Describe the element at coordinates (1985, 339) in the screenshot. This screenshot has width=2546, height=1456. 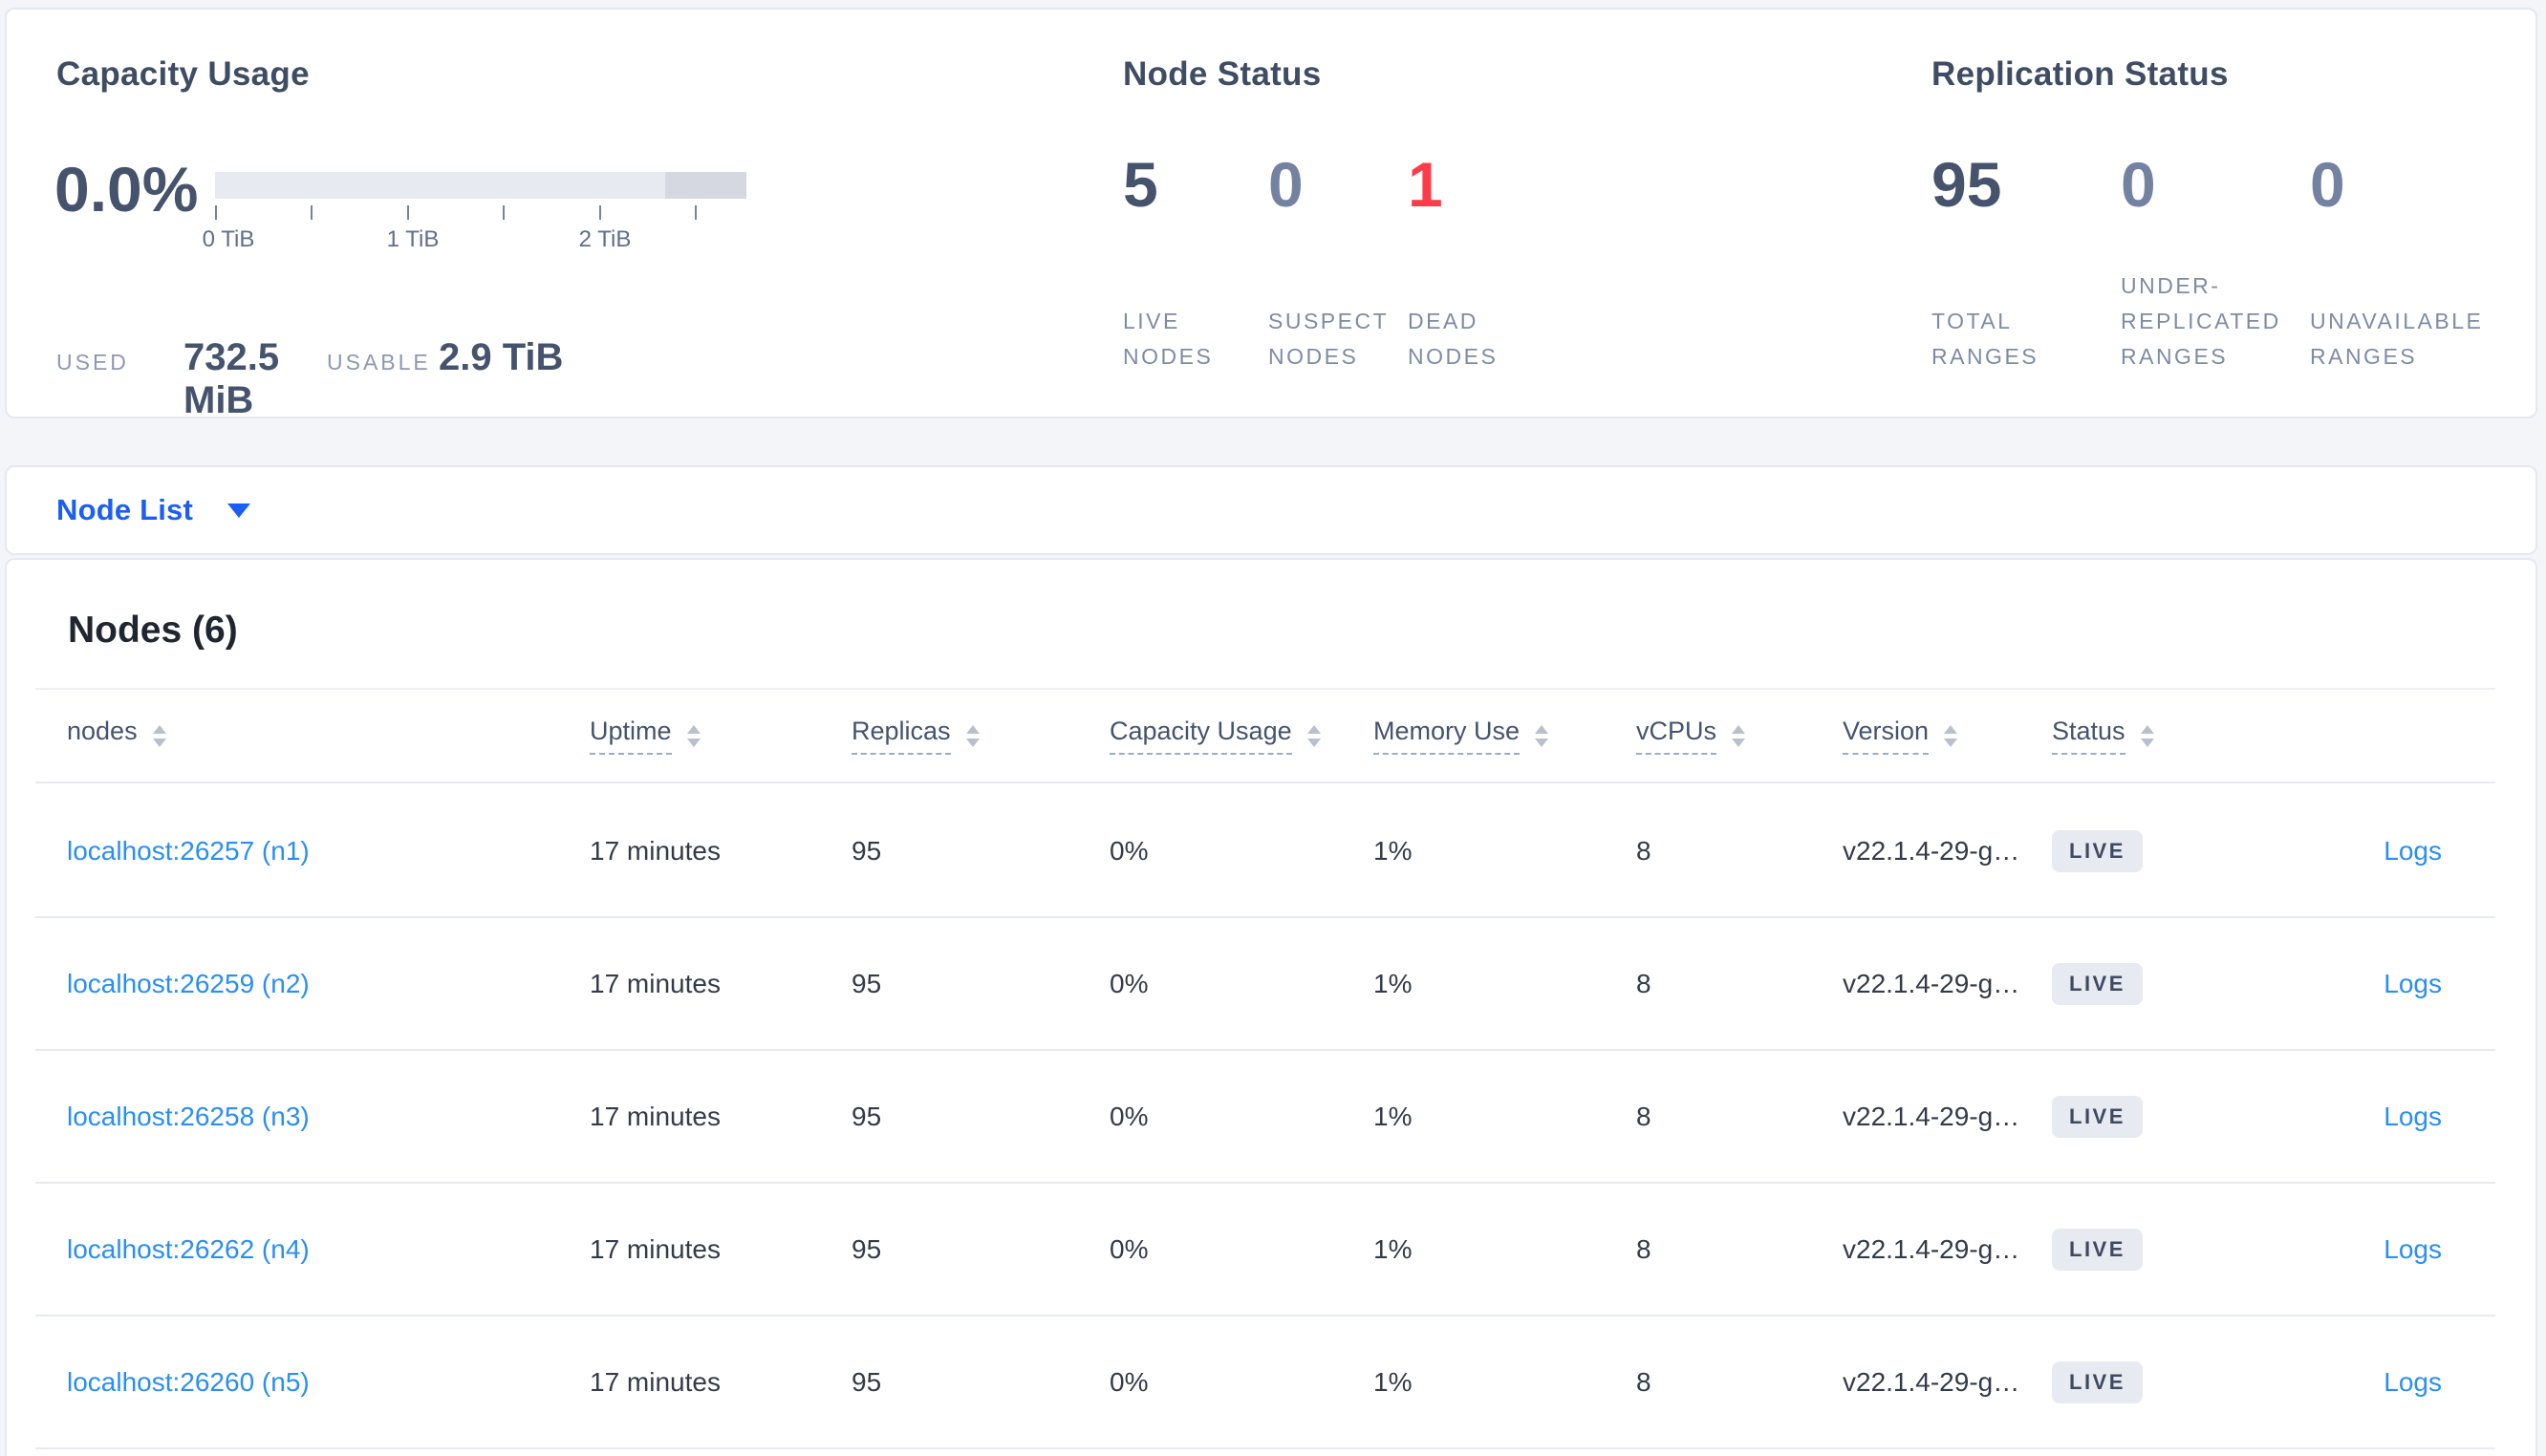
I see `total-ranges-label: TOTAL RANGES` at that location.